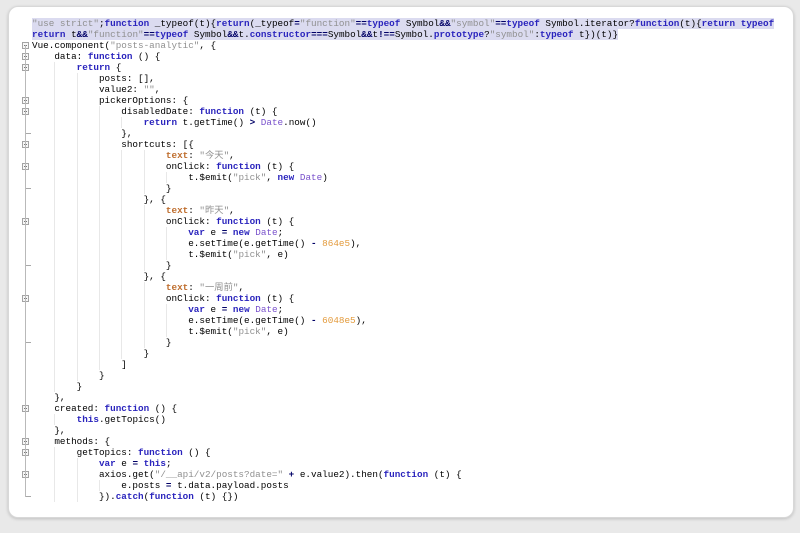 This screenshot has width=800, height=533. What do you see at coordinates (401, 122) in the screenshot?
I see `code-line: return t.getTime() > Date.now()` at bounding box center [401, 122].